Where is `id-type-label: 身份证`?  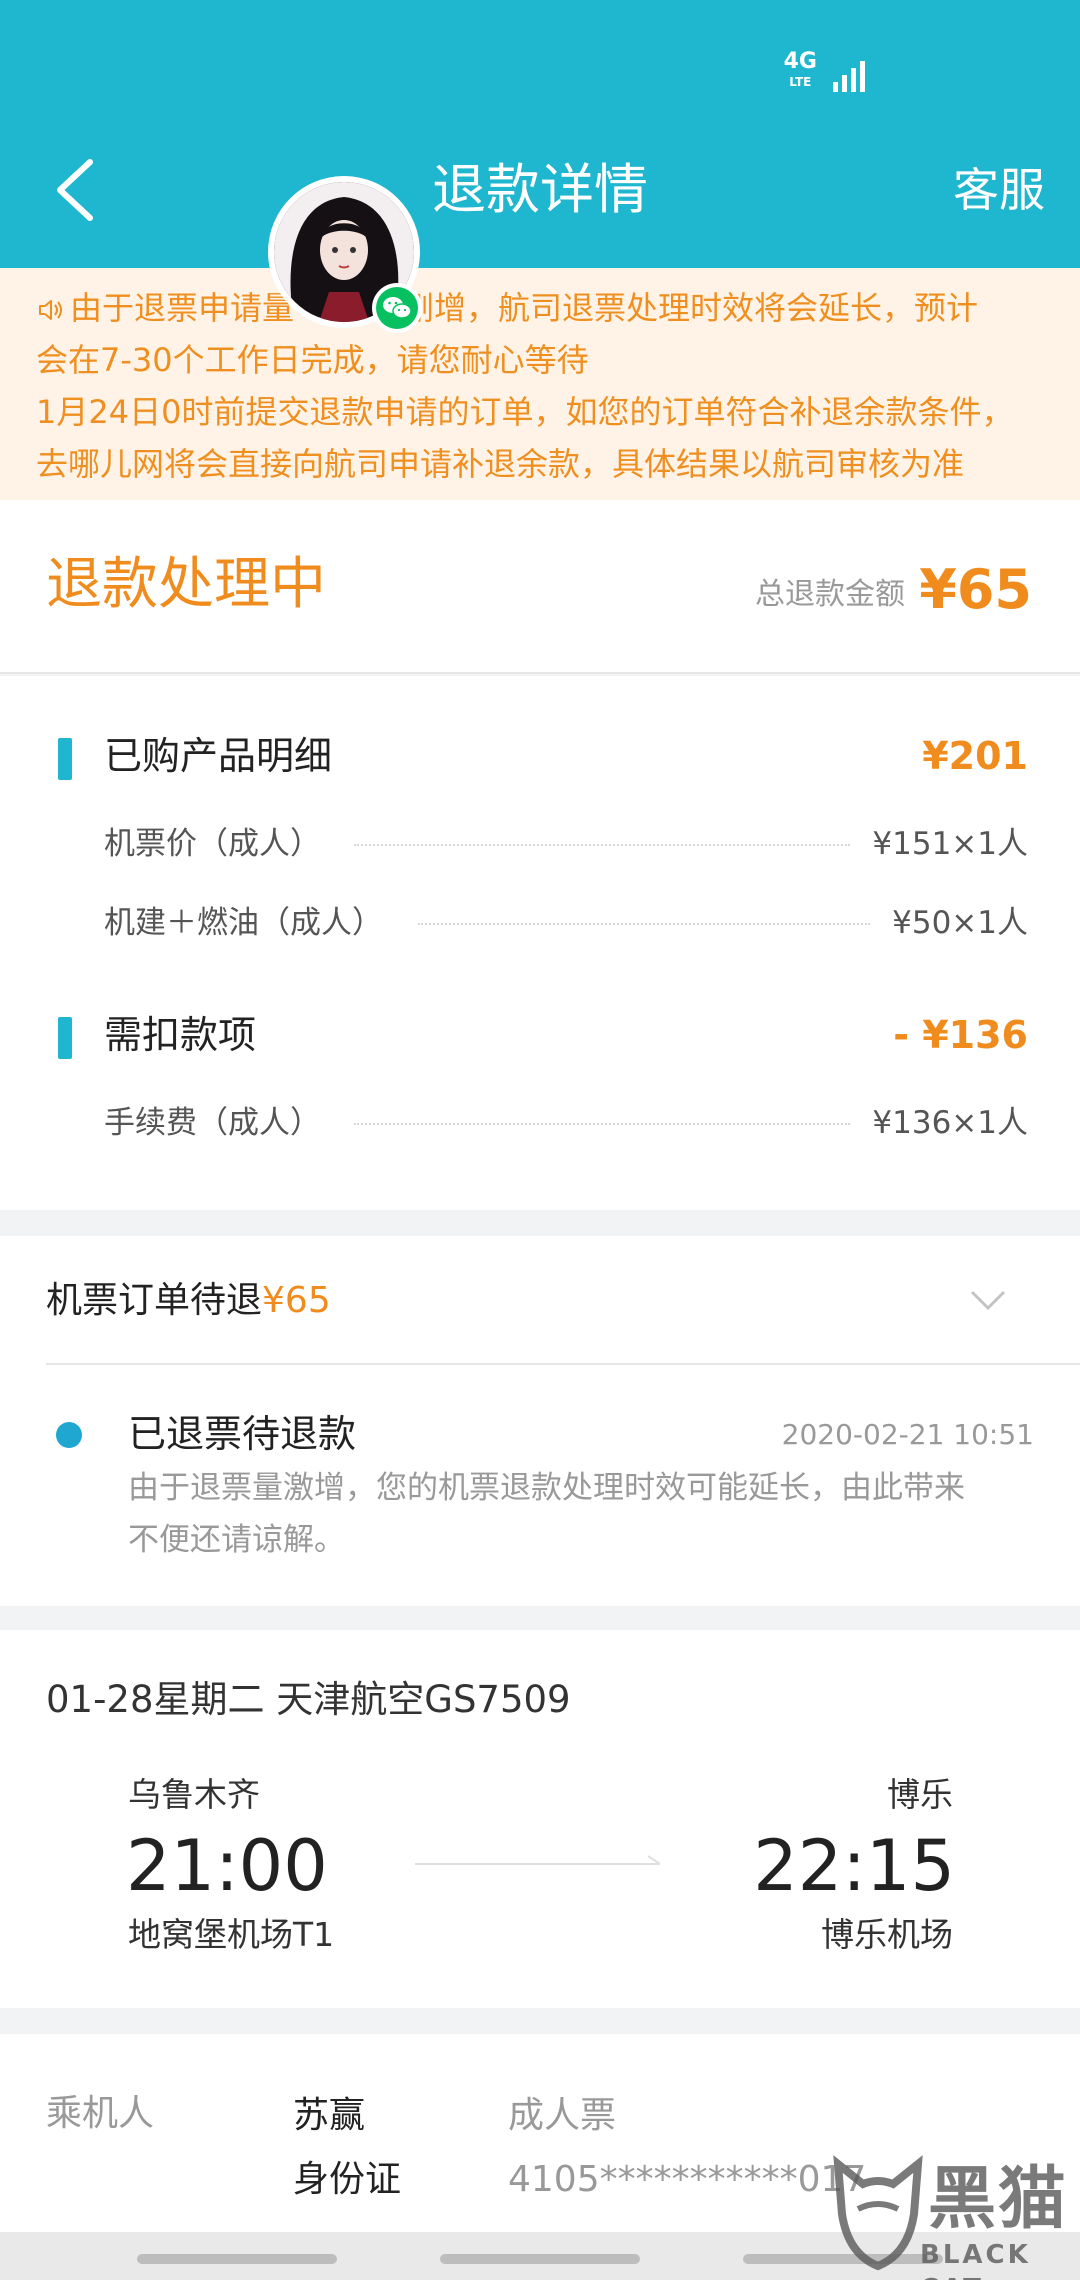
id-type-label: 身份证 is located at coordinates (347, 2179).